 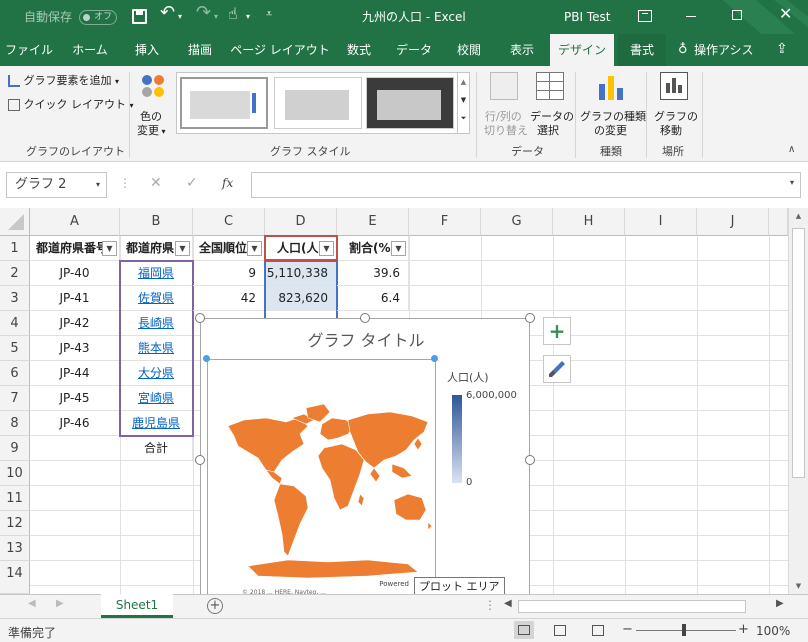 What do you see at coordinates (15, 448) in the screenshot?
I see `row-header: 9` at bounding box center [15, 448].